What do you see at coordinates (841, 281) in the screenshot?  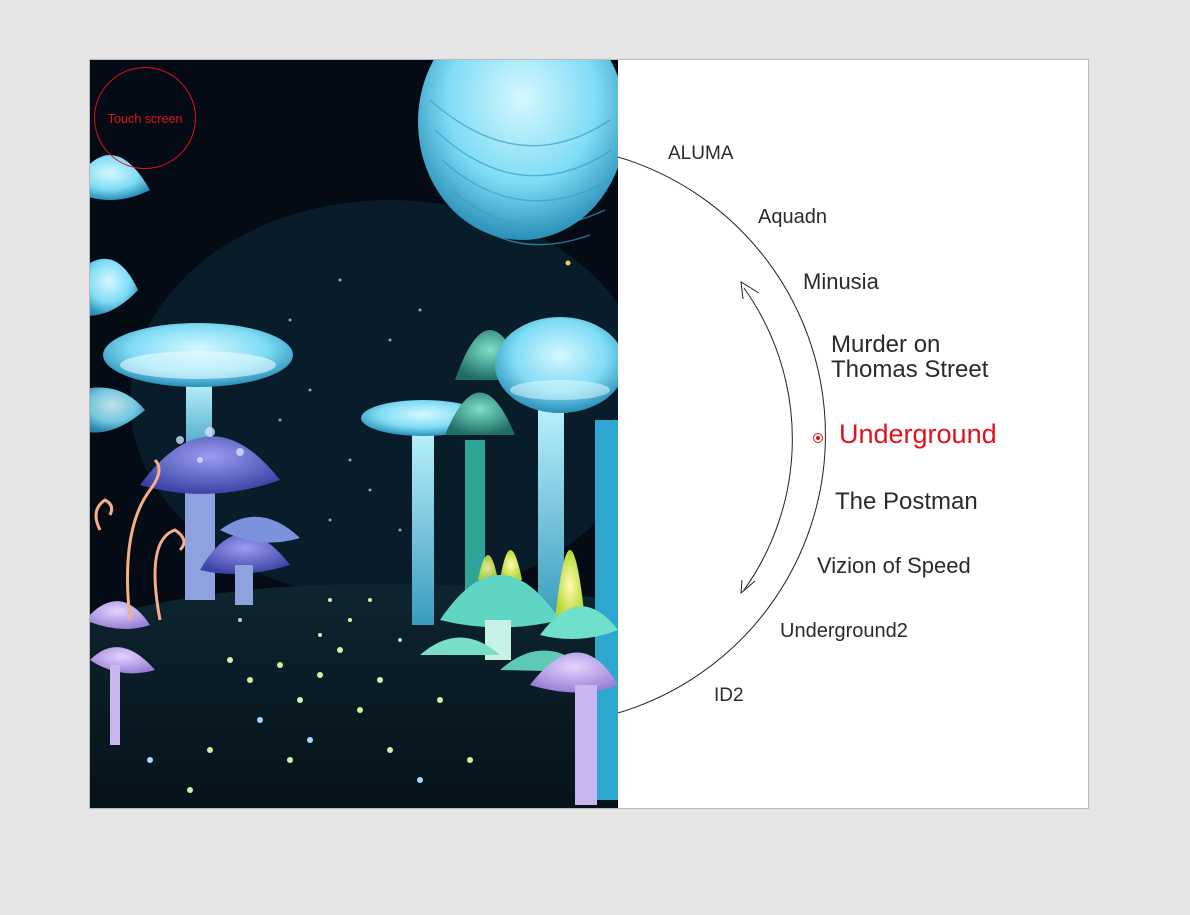 I see `menu-item-minusia: Minusia` at bounding box center [841, 281].